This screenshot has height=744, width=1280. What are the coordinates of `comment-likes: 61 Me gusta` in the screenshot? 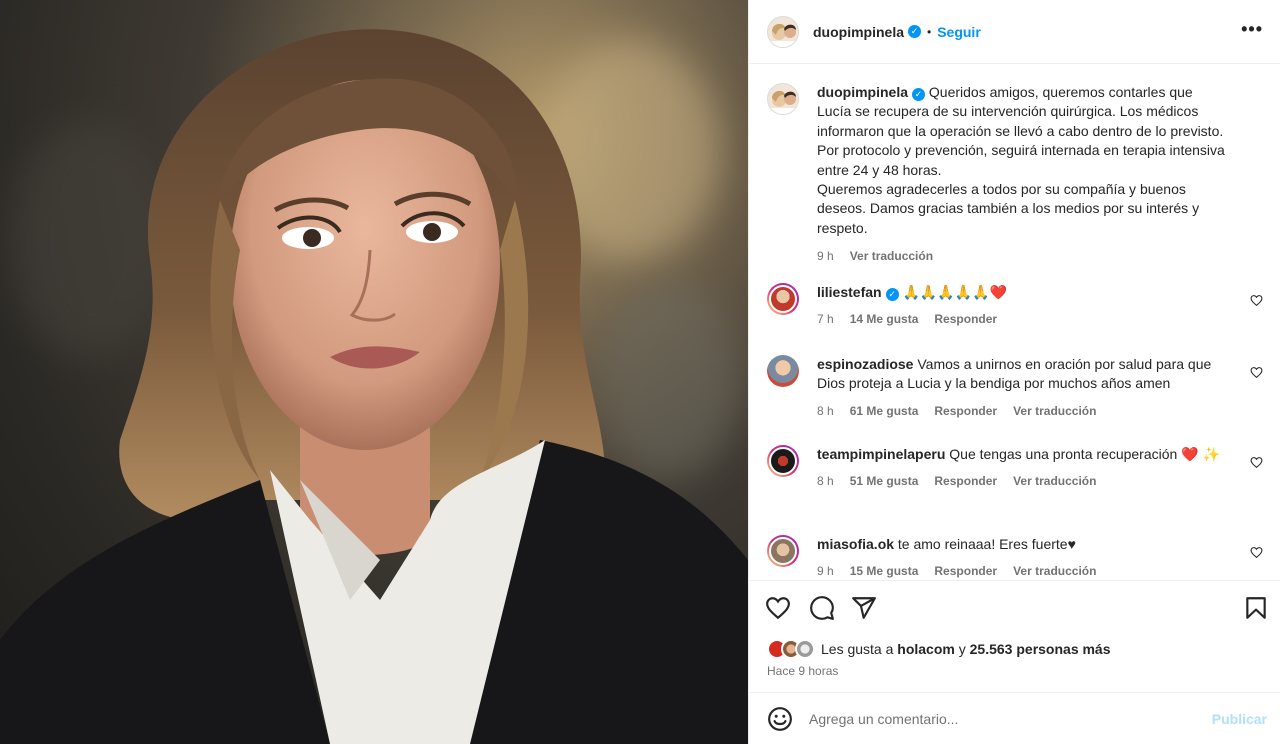 It's located at (884, 411).